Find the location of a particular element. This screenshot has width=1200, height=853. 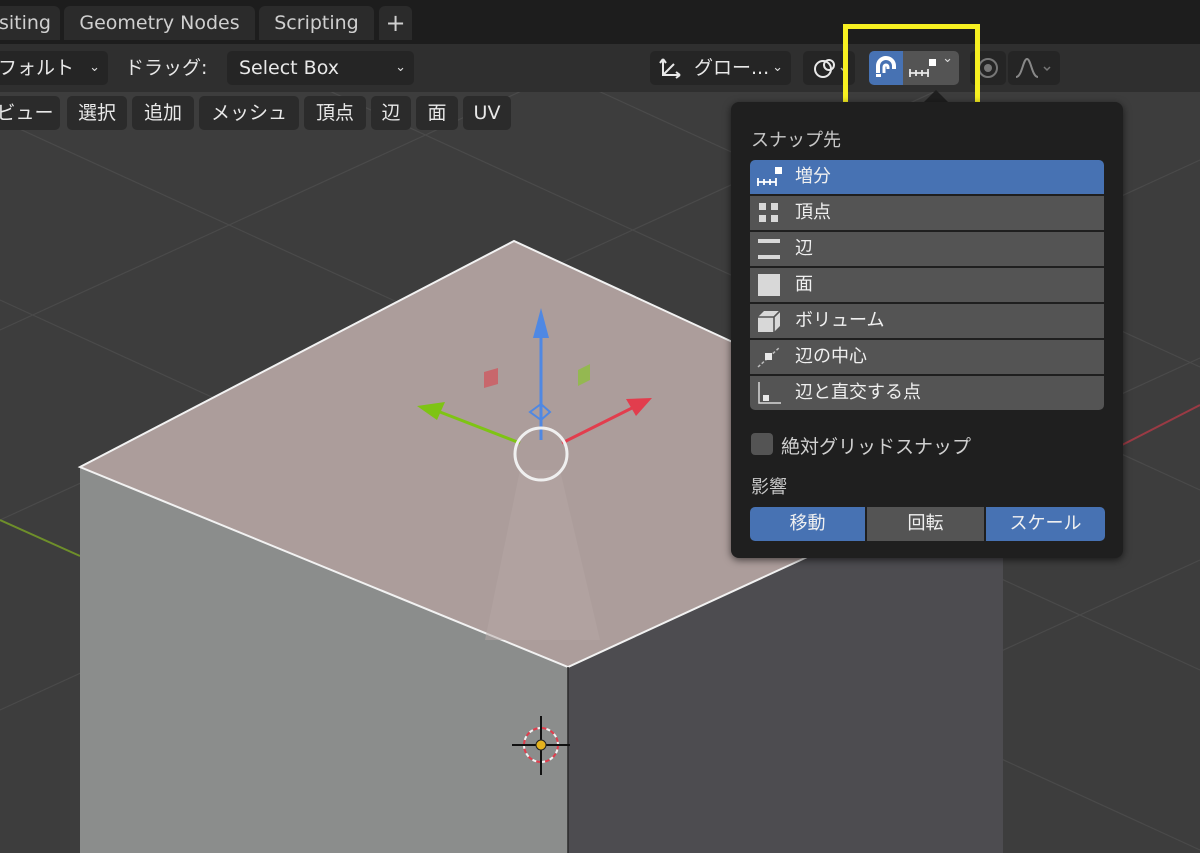

menu-uv: UV is located at coordinates (487, 113).